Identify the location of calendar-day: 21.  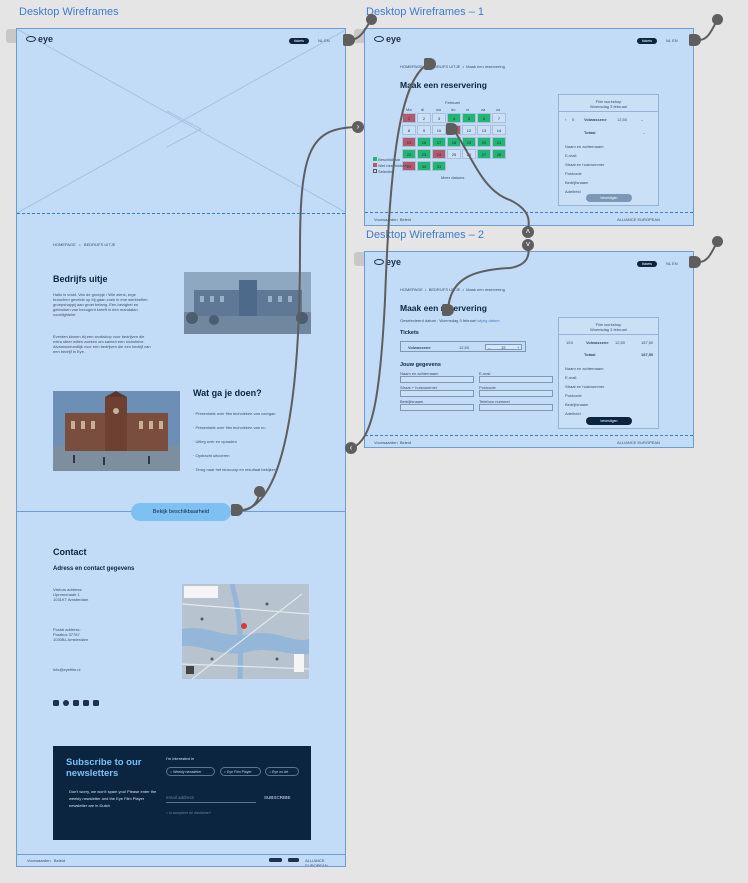
(499, 142).